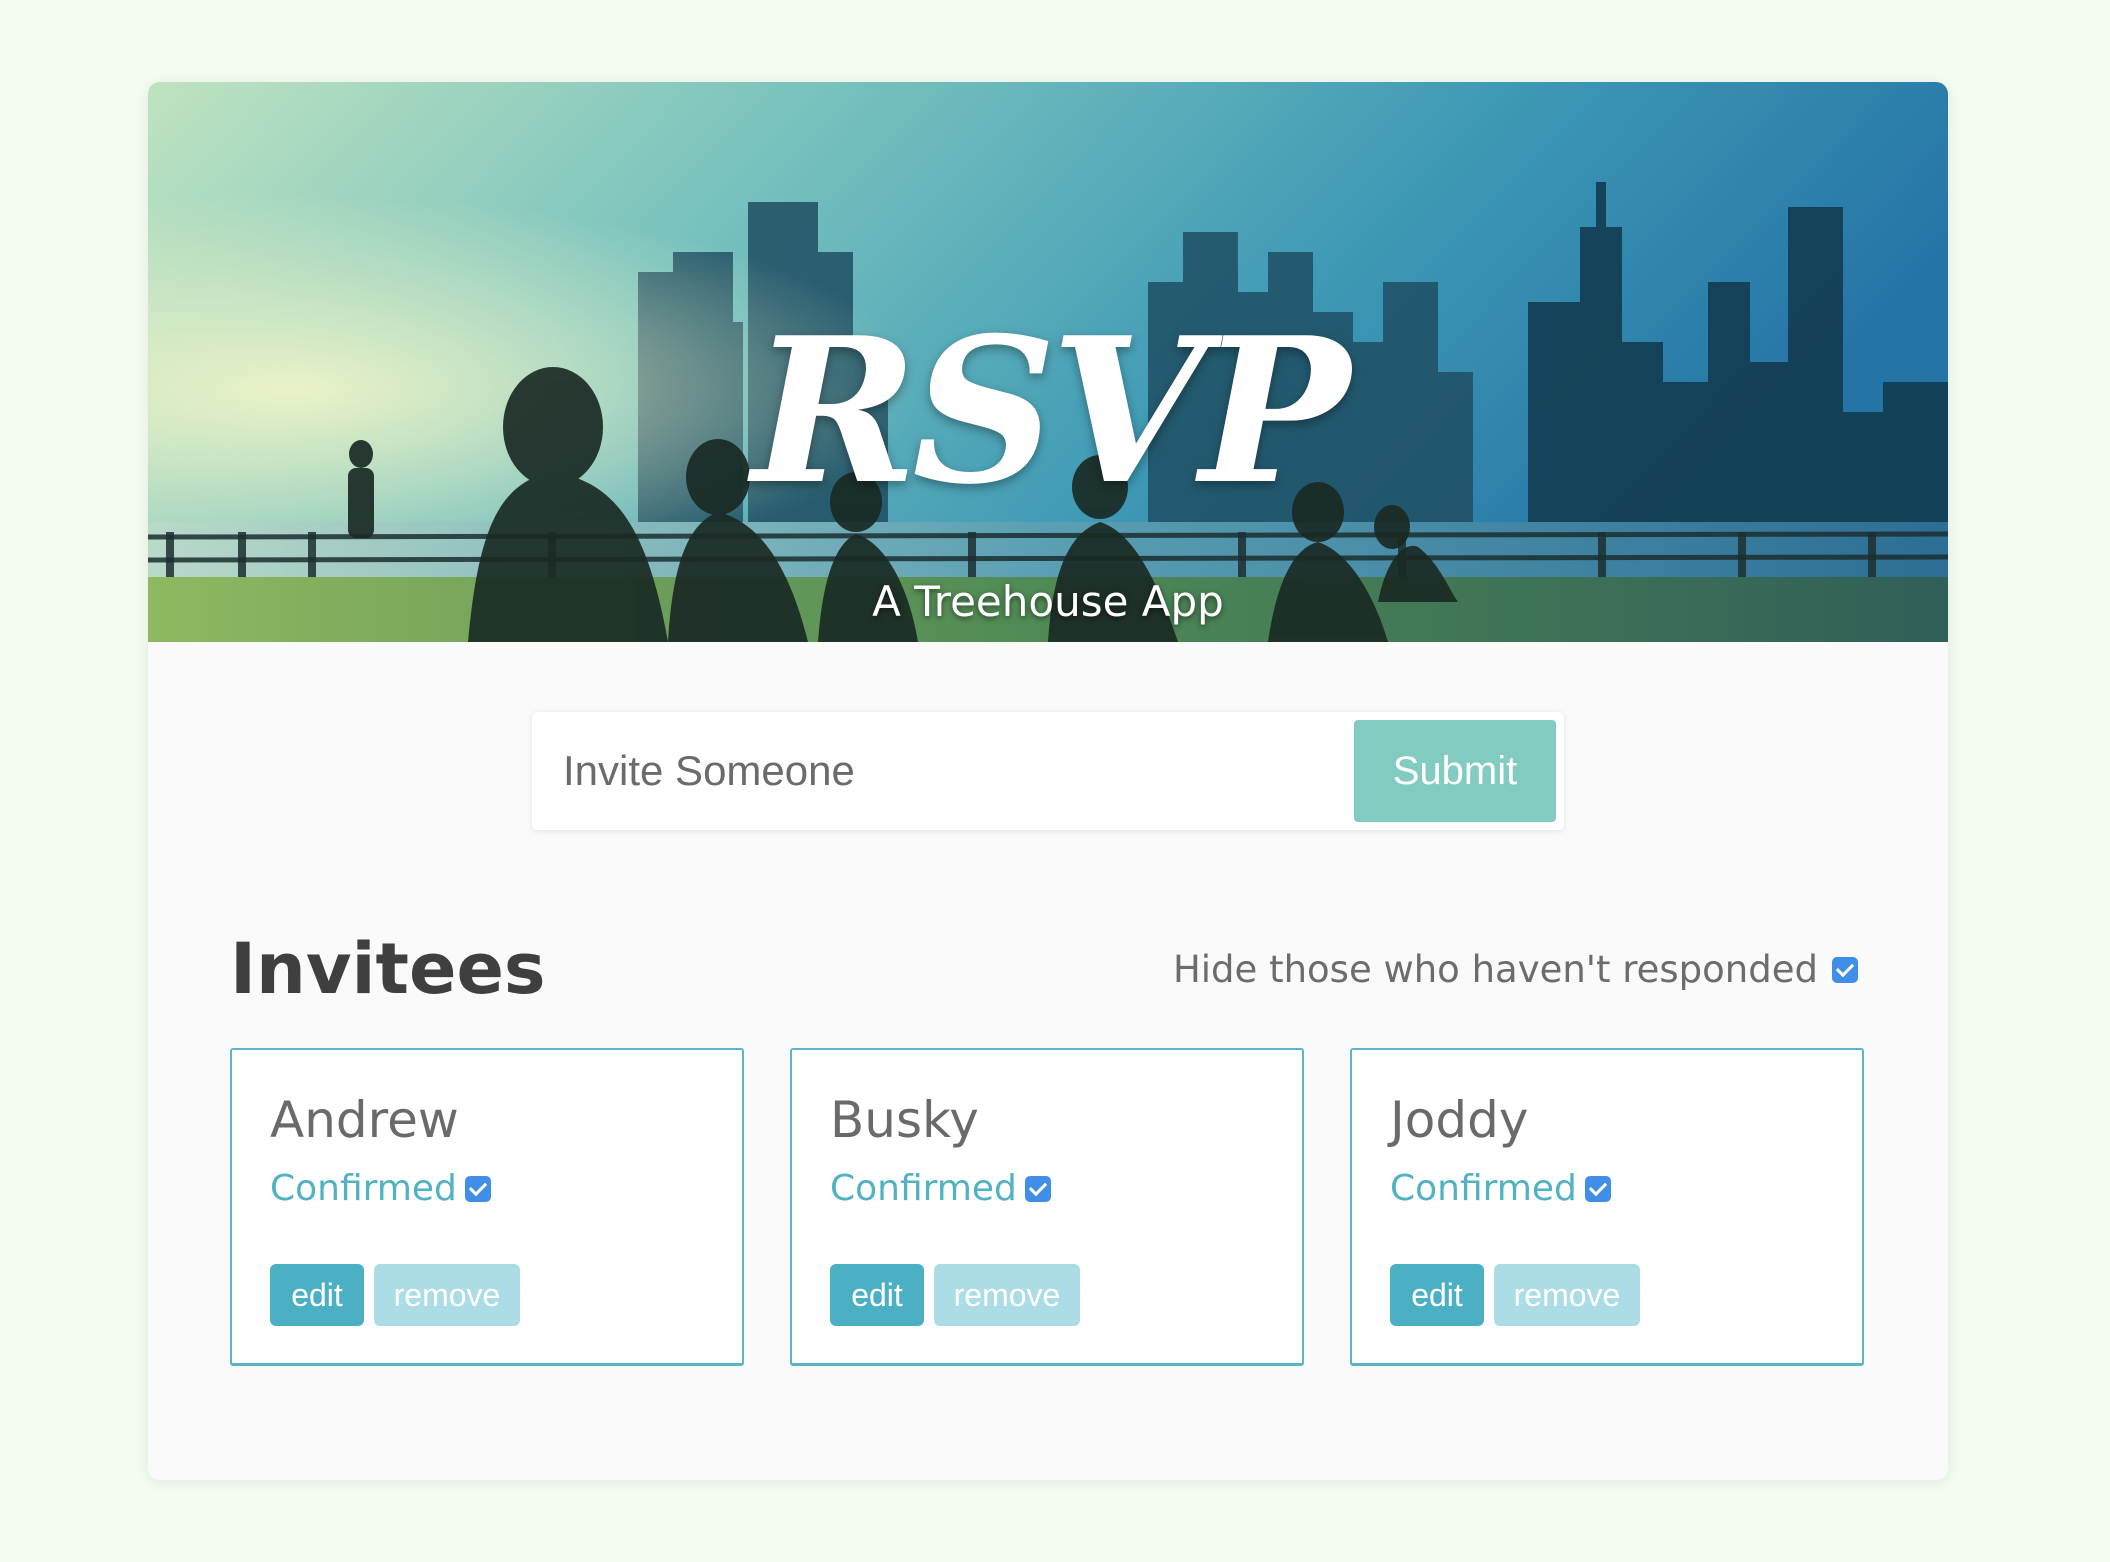 The width and height of the screenshot is (2110, 1562). What do you see at coordinates (942, 771) in the screenshot?
I see `invite-input` at bounding box center [942, 771].